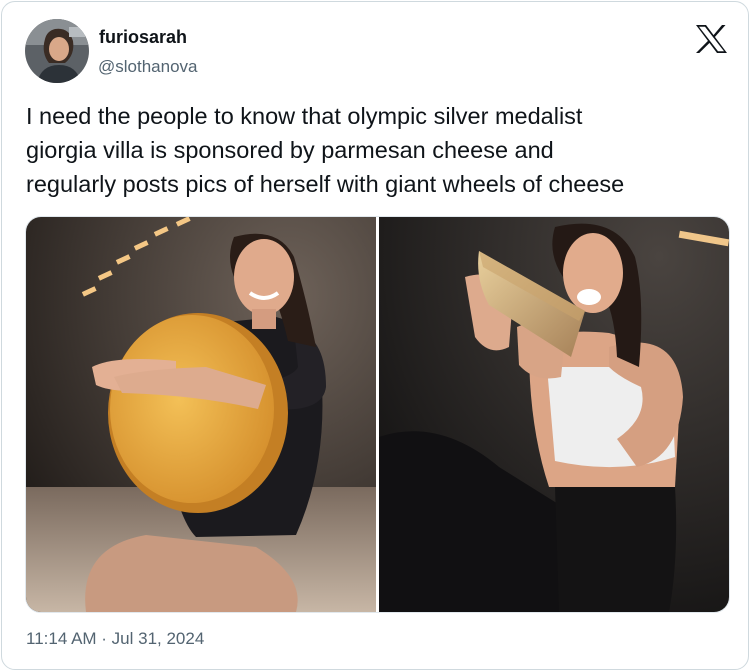 Image resolution: width=750 pixels, height=671 pixels. What do you see at coordinates (115, 639) in the screenshot?
I see `tweet-timestamp: 11:14 AM · Jul 31, 2024` at bounding box center [115, 639].